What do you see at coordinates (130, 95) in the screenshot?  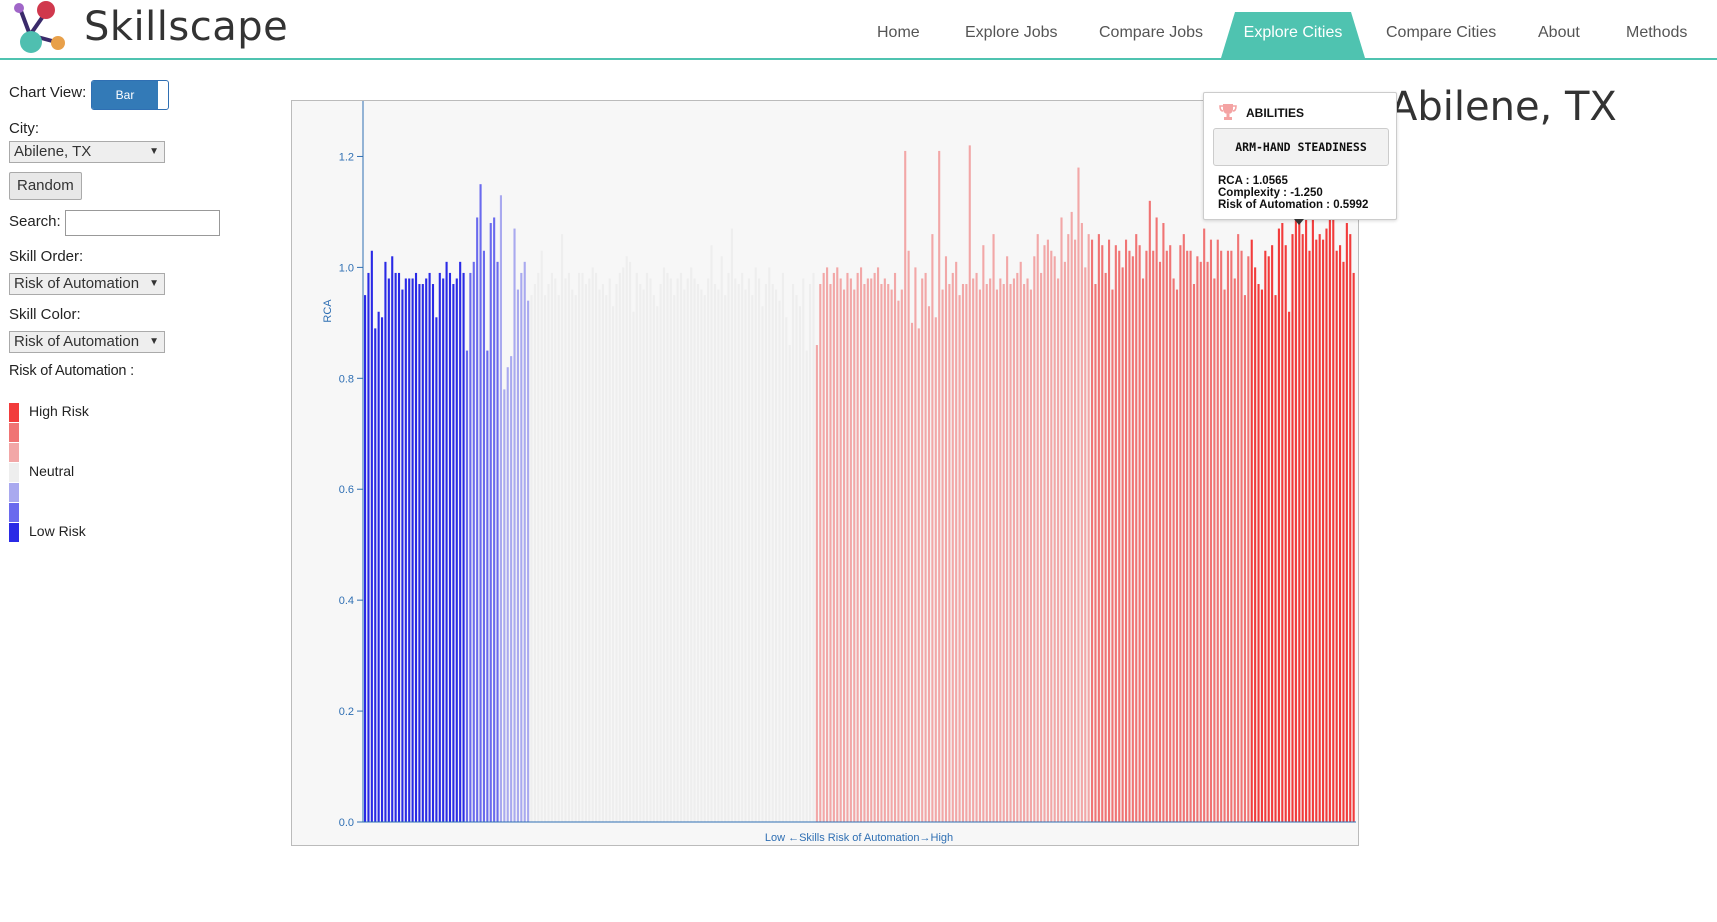 I see `chart-view-toggle: Bar` at bounding box center [130, 95].